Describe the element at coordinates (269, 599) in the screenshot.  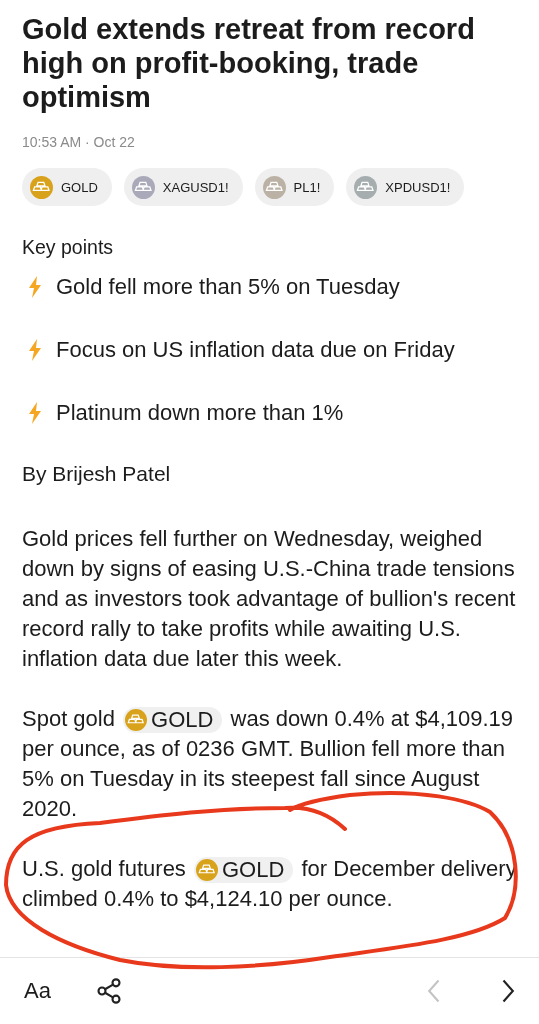
I see `paragraph: Gold prices fell further on Wednesday, weighed down by signs of easing U.S.-China trade tensions and as investors took advantage of bullion's recent record rally to take profits while awaiting U.S. inflation data due later this week.` at that location.